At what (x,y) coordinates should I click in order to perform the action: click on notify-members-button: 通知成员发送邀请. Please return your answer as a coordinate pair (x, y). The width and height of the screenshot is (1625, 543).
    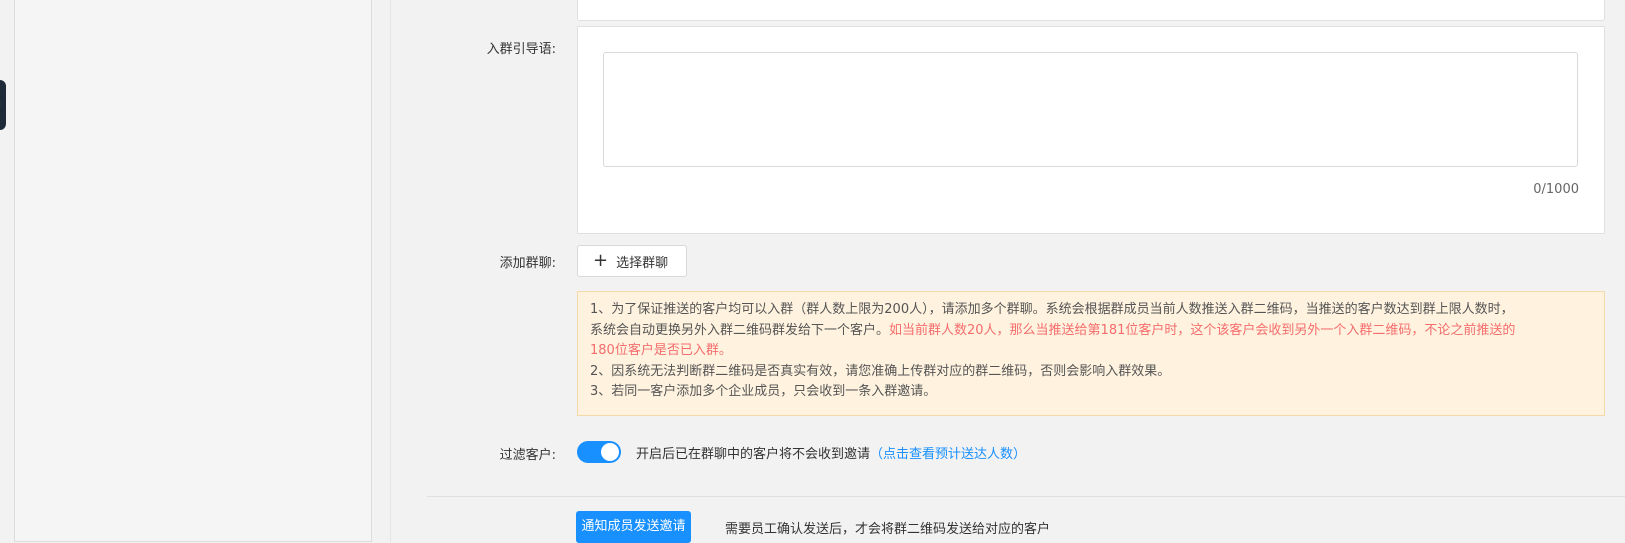
    Looking at the image, I should click on (633, 527).